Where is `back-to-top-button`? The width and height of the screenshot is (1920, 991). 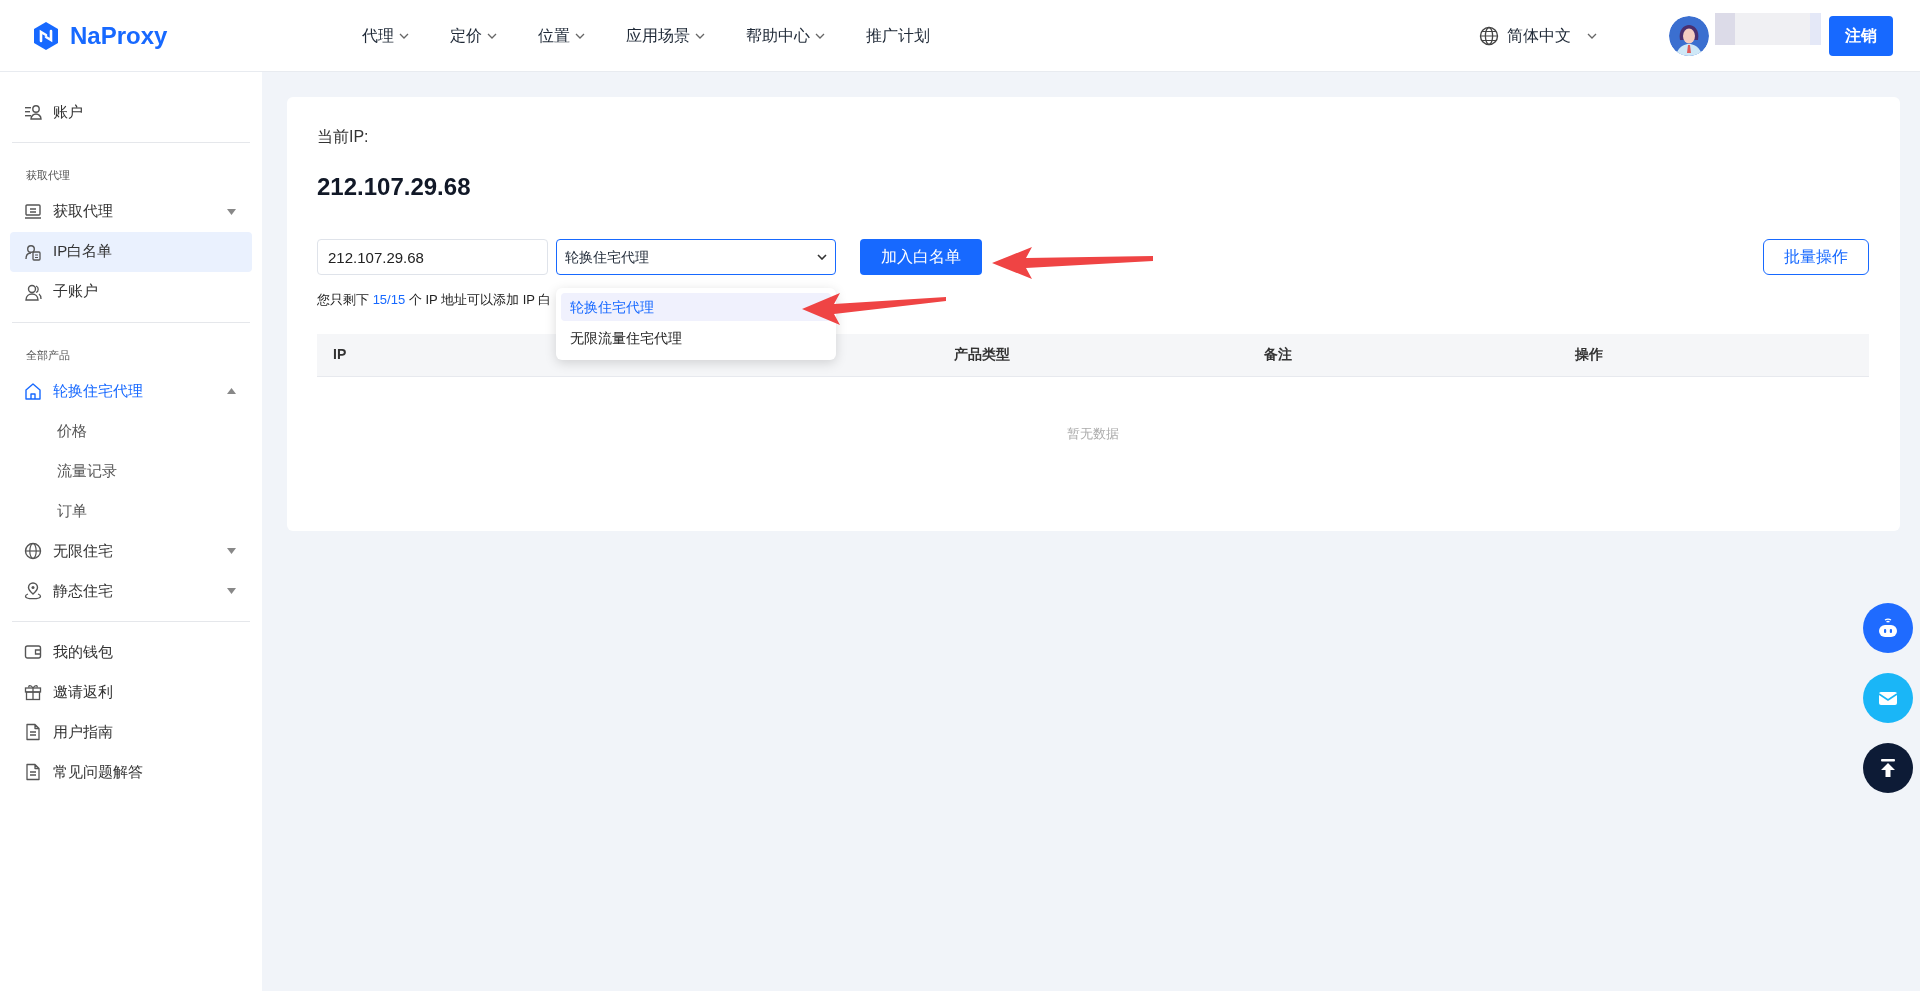
back-to-top-button is located at coordinates (1888, 768).